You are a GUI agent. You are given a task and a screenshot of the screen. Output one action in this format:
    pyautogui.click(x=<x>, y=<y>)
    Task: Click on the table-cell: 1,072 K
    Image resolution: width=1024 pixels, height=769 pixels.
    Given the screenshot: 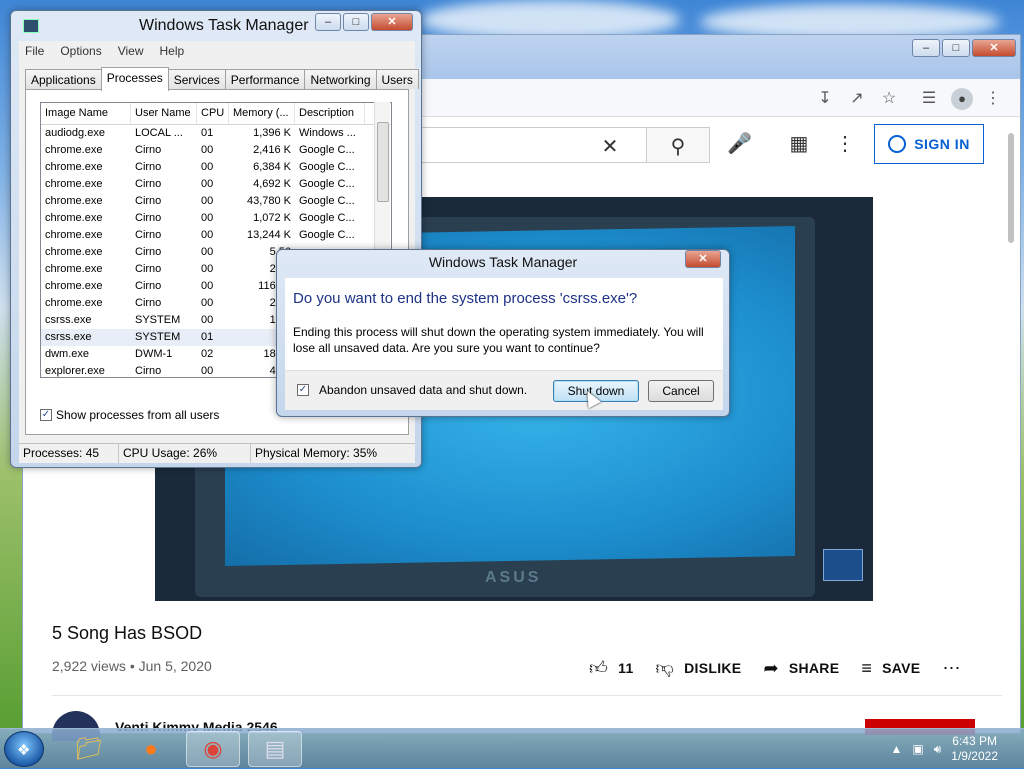 What is the action you would take?
    pyautogui.click(x=272, y=218)
    